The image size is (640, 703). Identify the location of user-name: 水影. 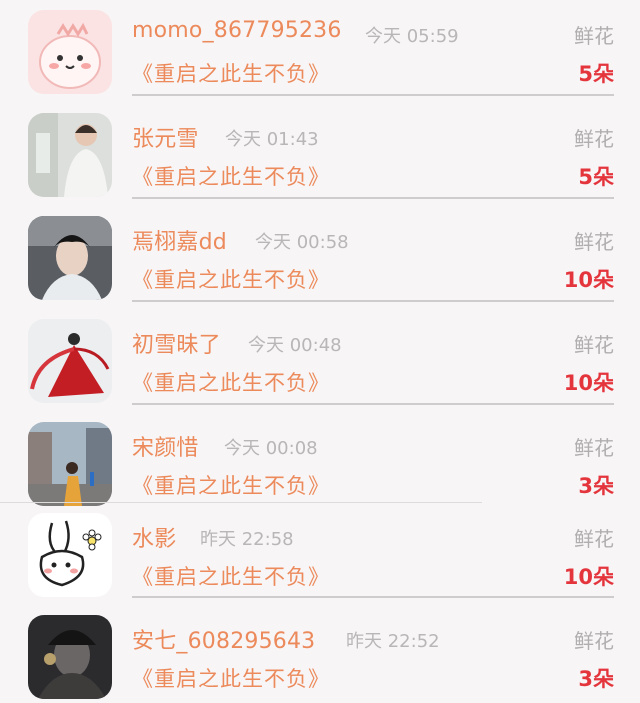
(154, 537).